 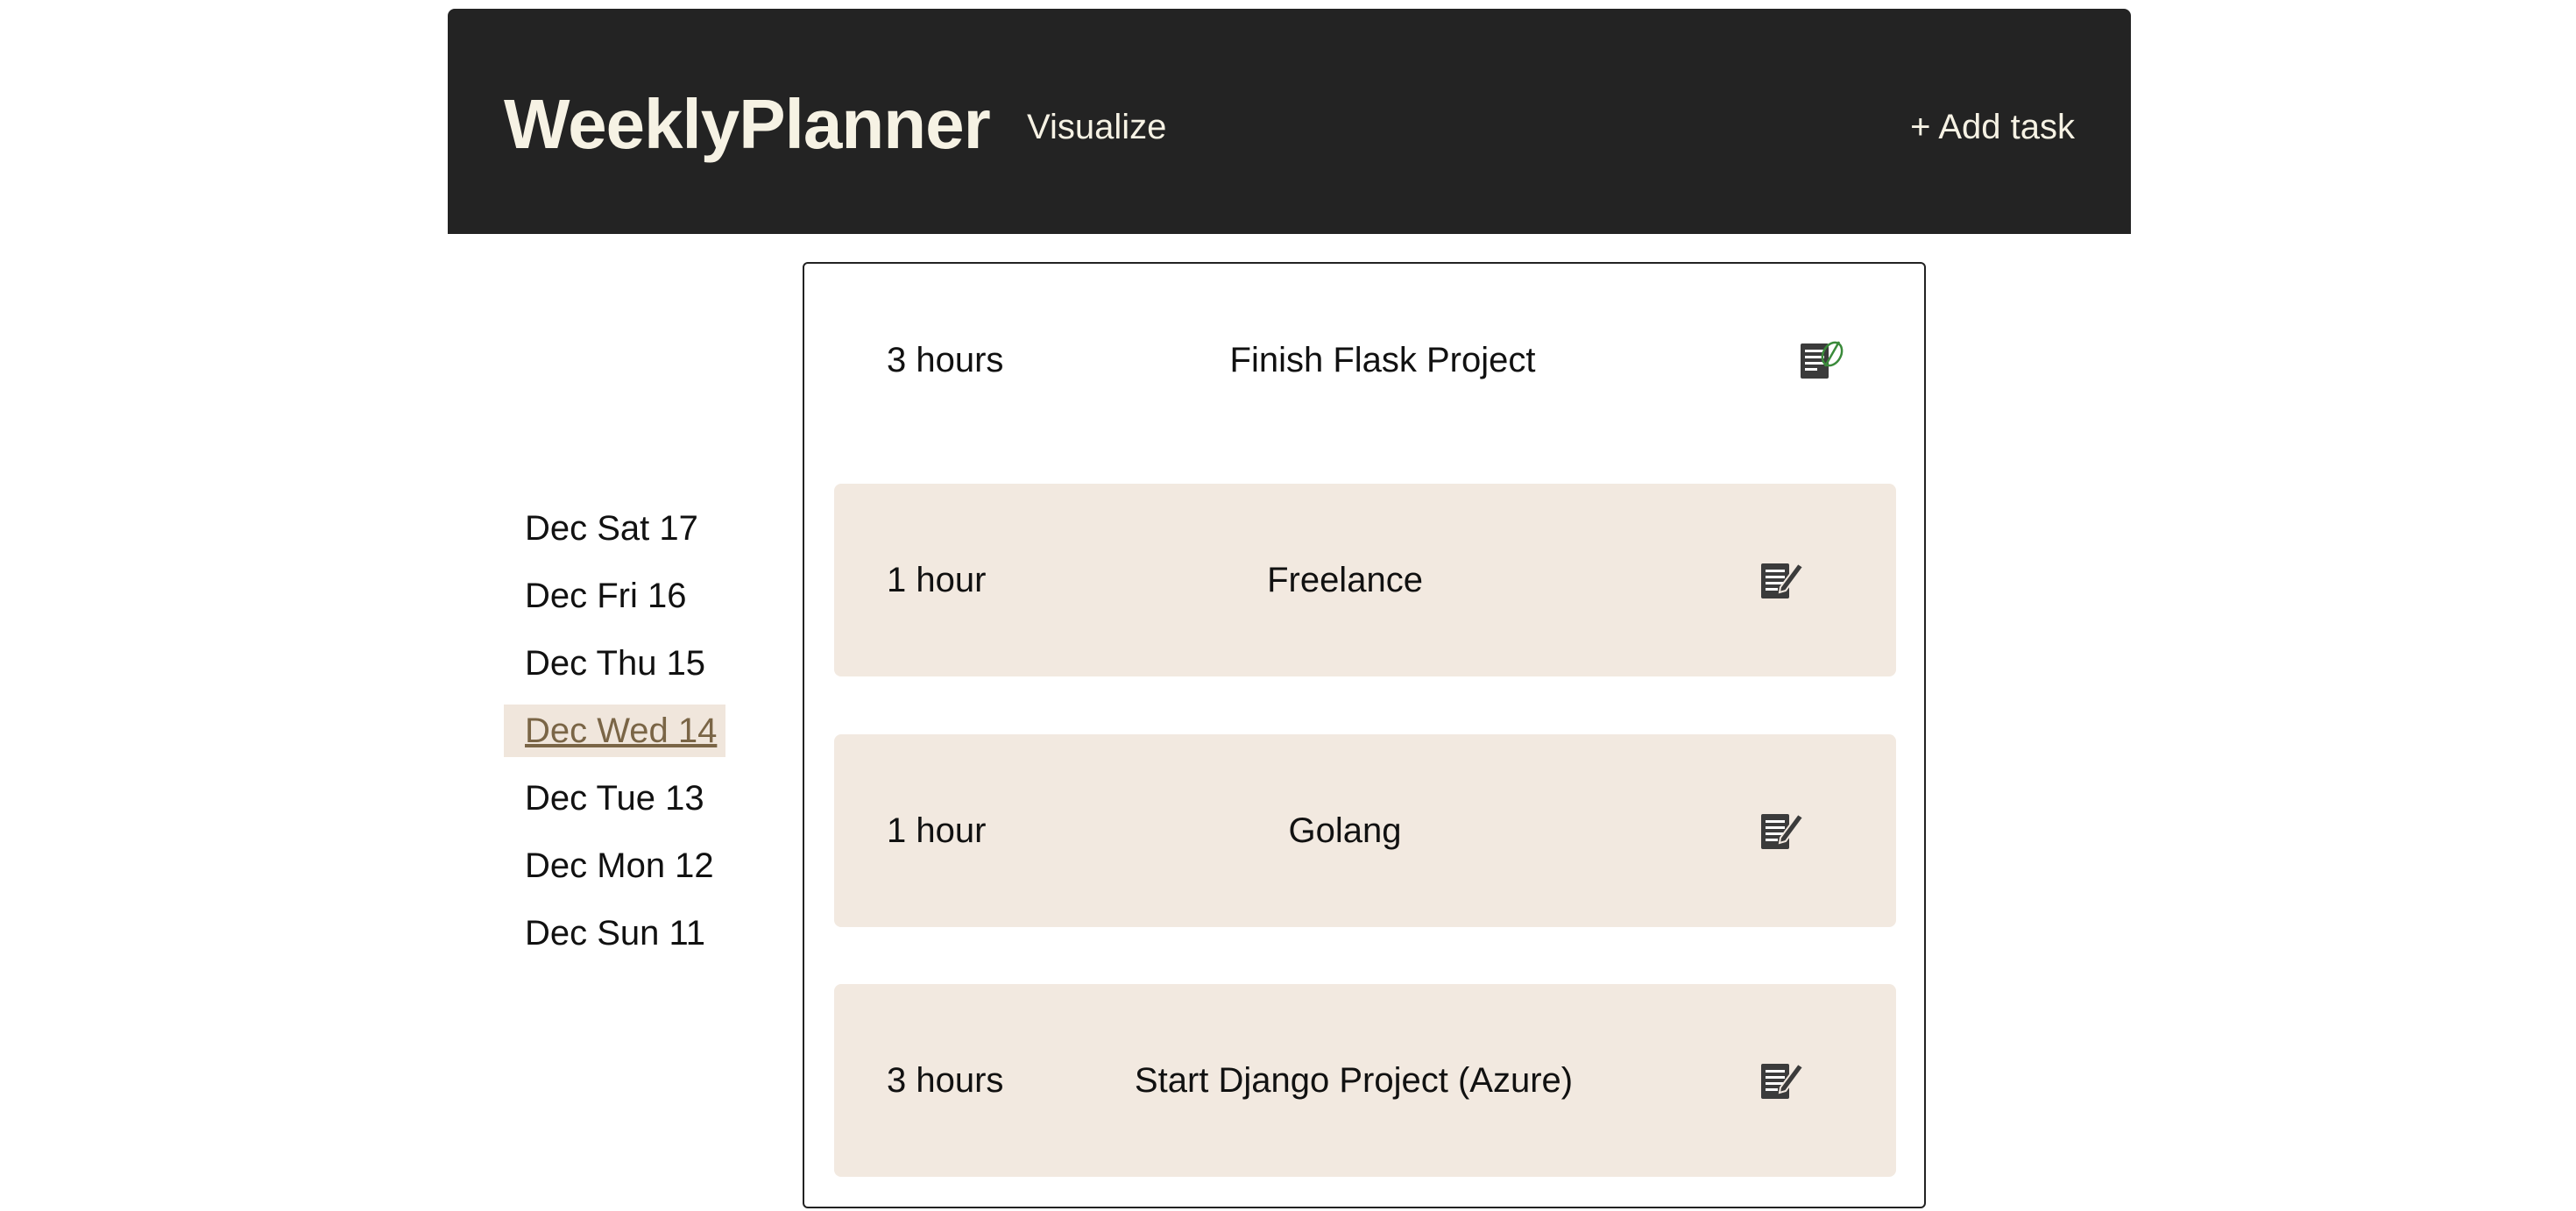 I want to click on task-title: Finish Flask Project, so click(x=1382, y=360).